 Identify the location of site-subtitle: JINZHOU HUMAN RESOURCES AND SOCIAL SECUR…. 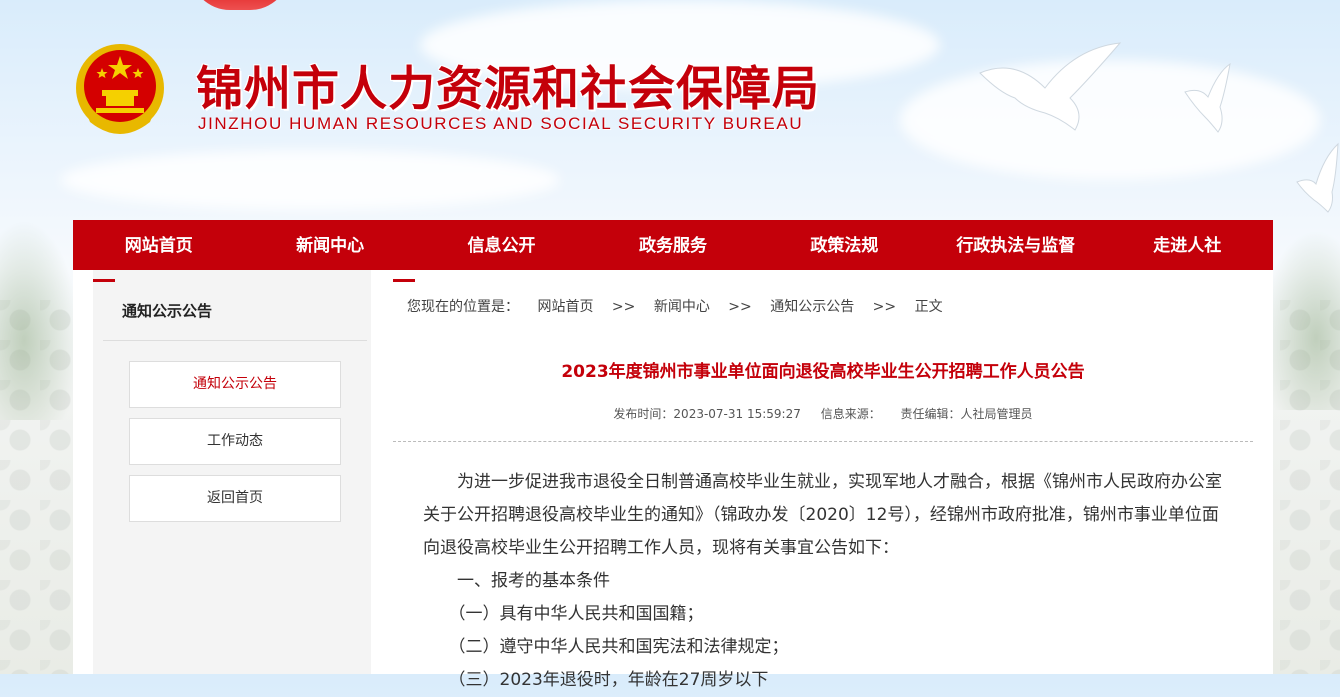
(501, 123).